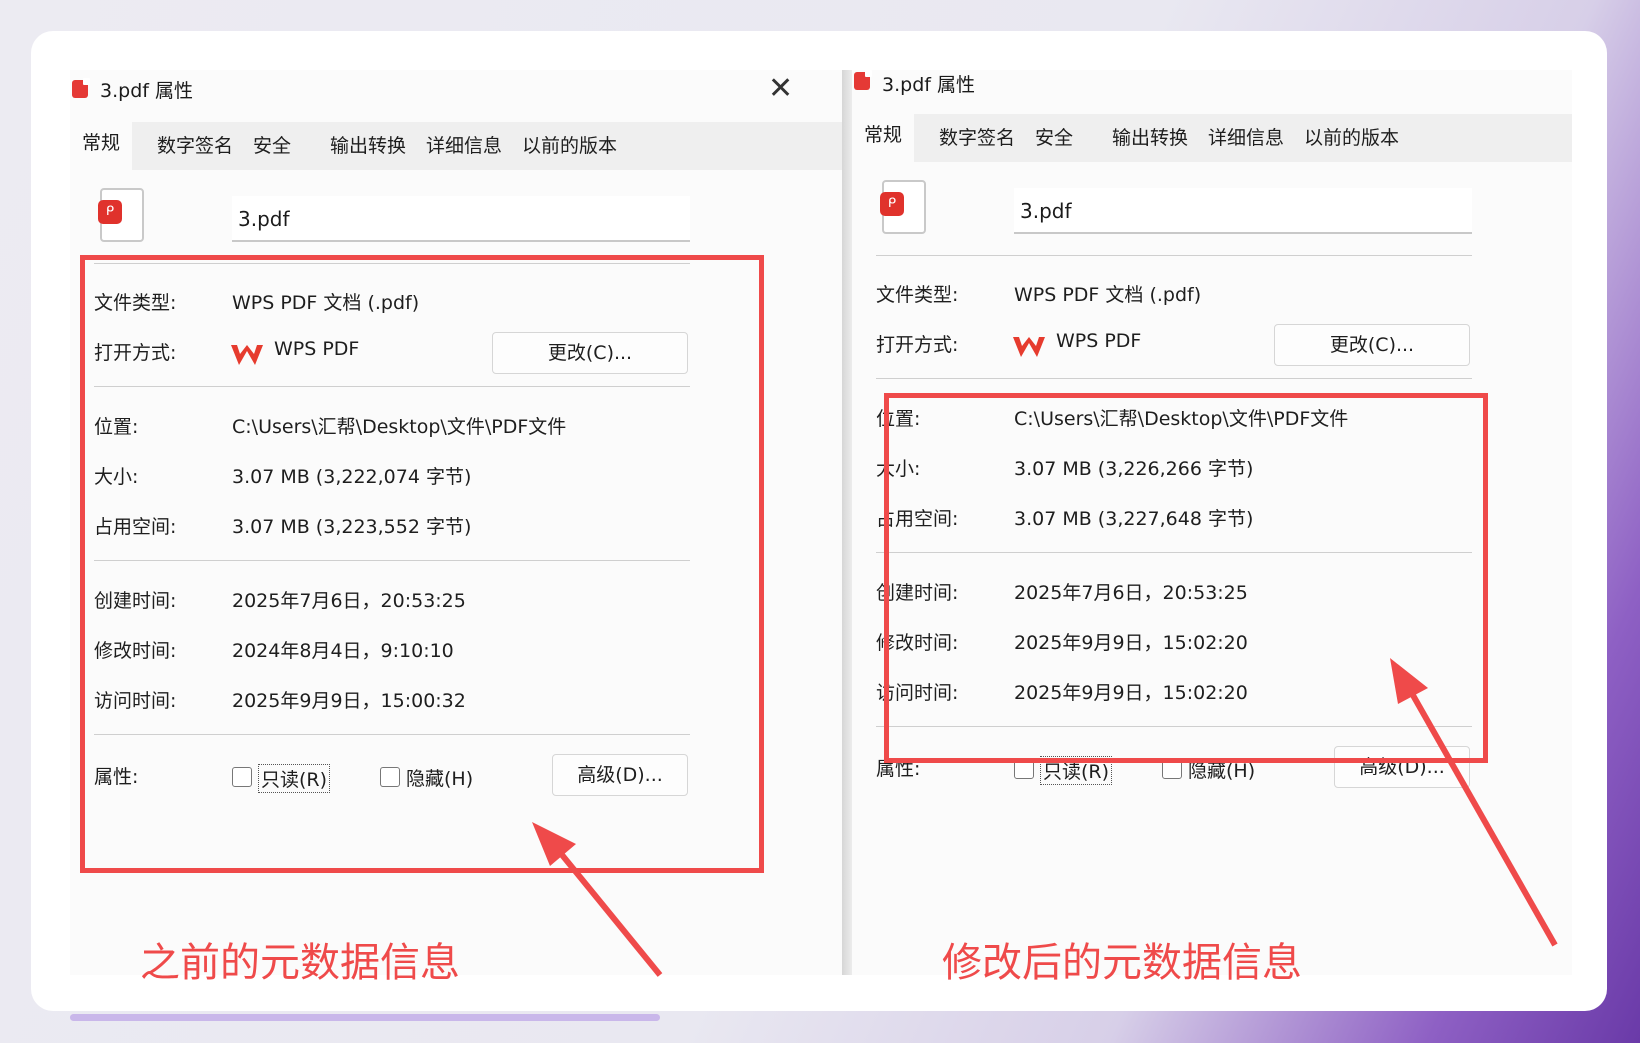 This screenshot has width=1640, height=1043. What do you see at coordinates (1482, 817) in the screenshot?
I see `right-arrow-shaft` at bounding box center [1482, 817].